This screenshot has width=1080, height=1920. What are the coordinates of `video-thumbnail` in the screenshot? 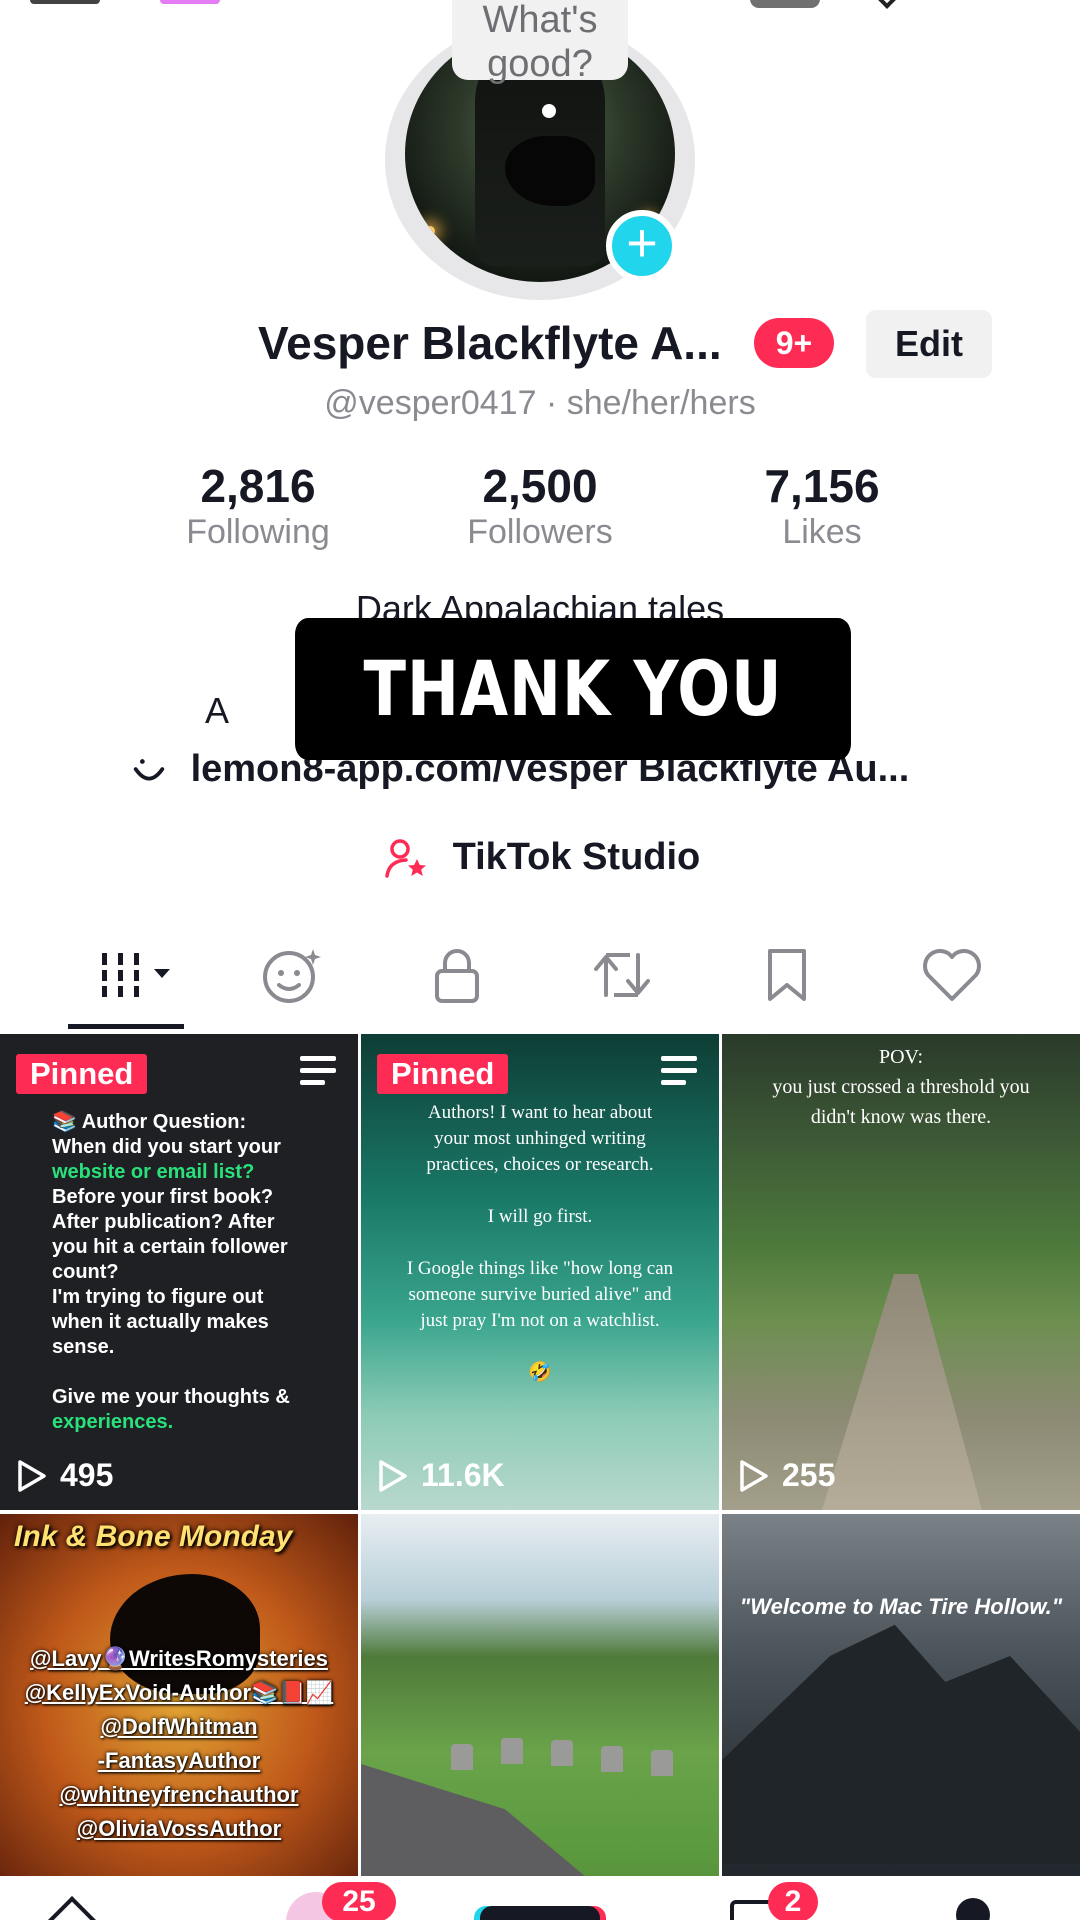 It's located at (540, 1717).